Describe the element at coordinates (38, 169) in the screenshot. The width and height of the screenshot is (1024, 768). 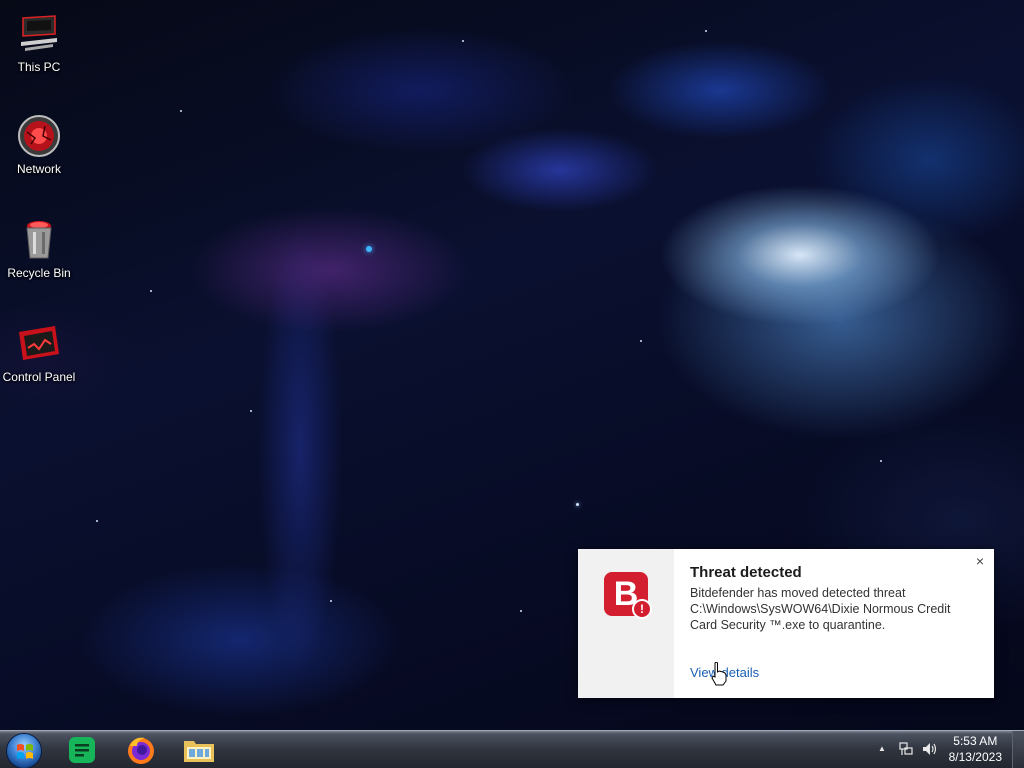
I see `desktop-icon-label: Network` at that location.